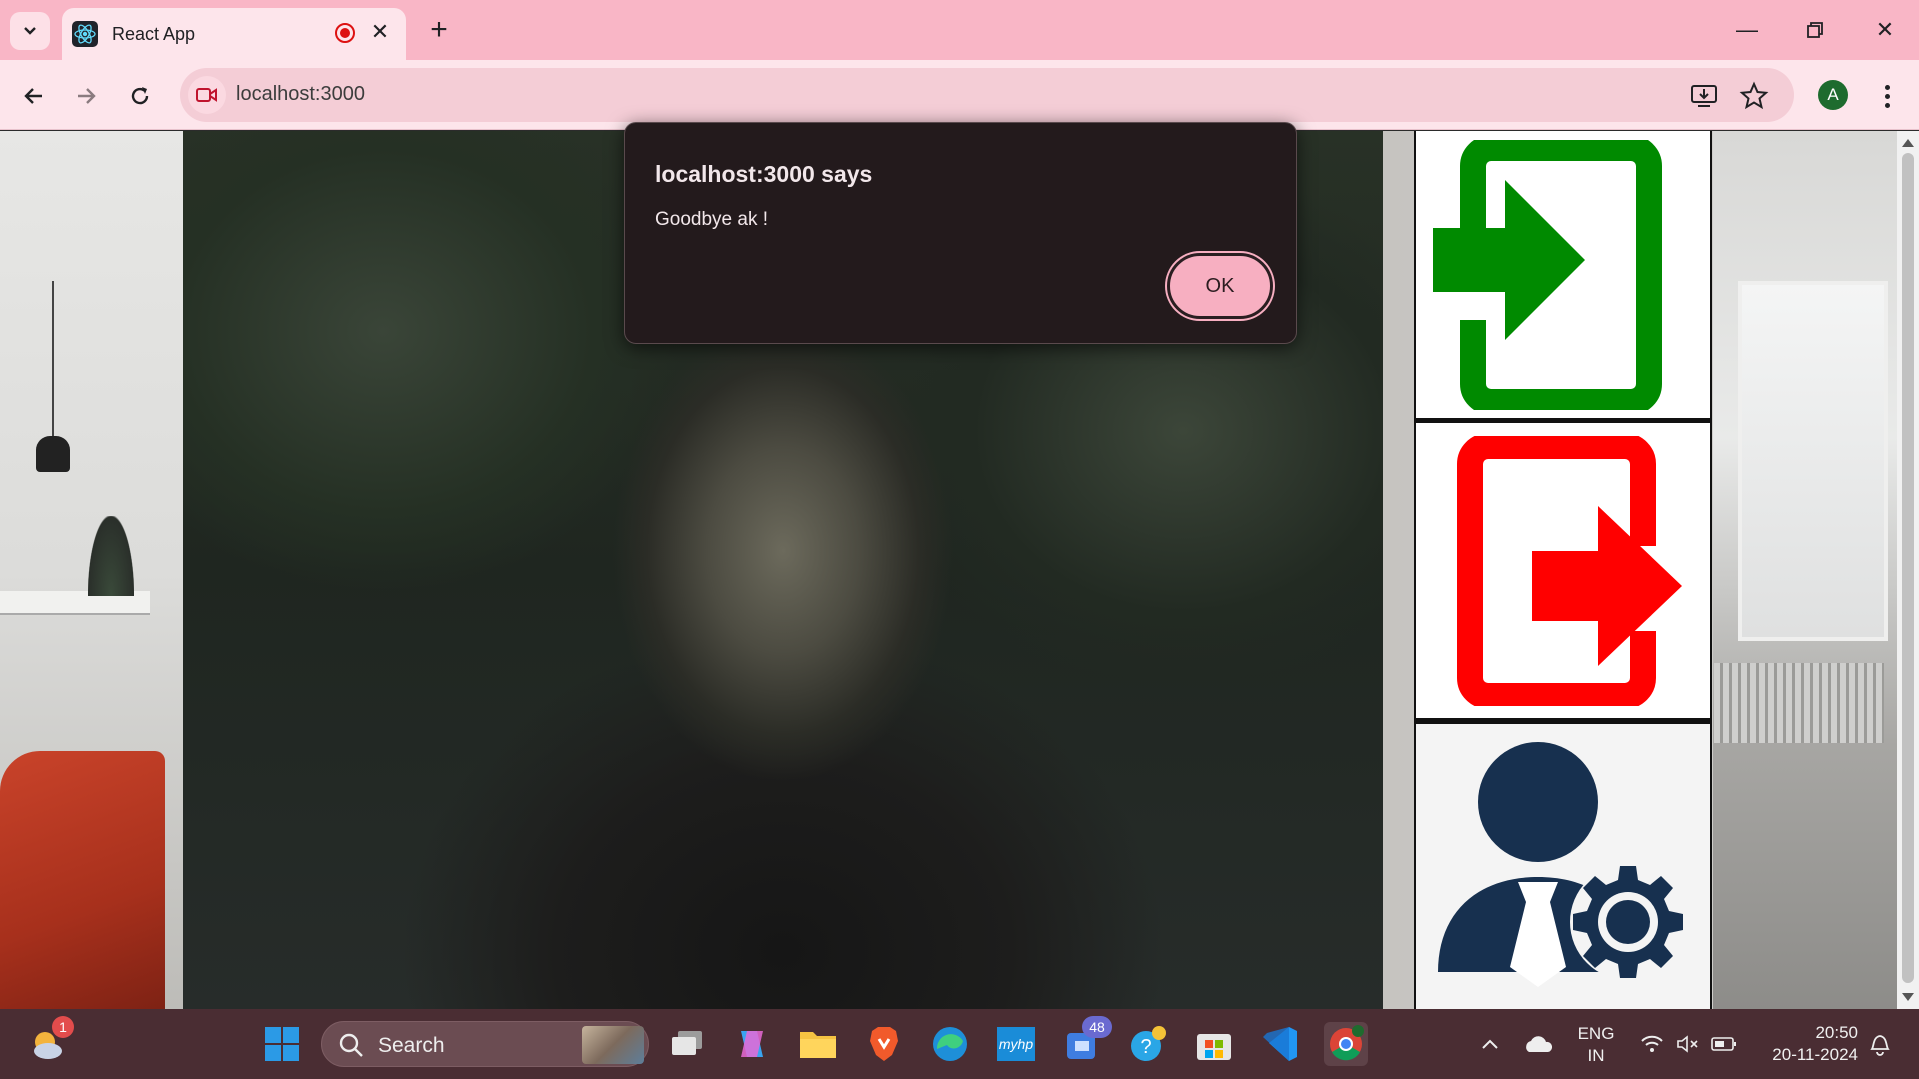 This screenshot has height=1079, width=1919. What do you see at coordinates (1813, 461) in the screenshot?
I see `office-window` at bounding box center [1813, 461].